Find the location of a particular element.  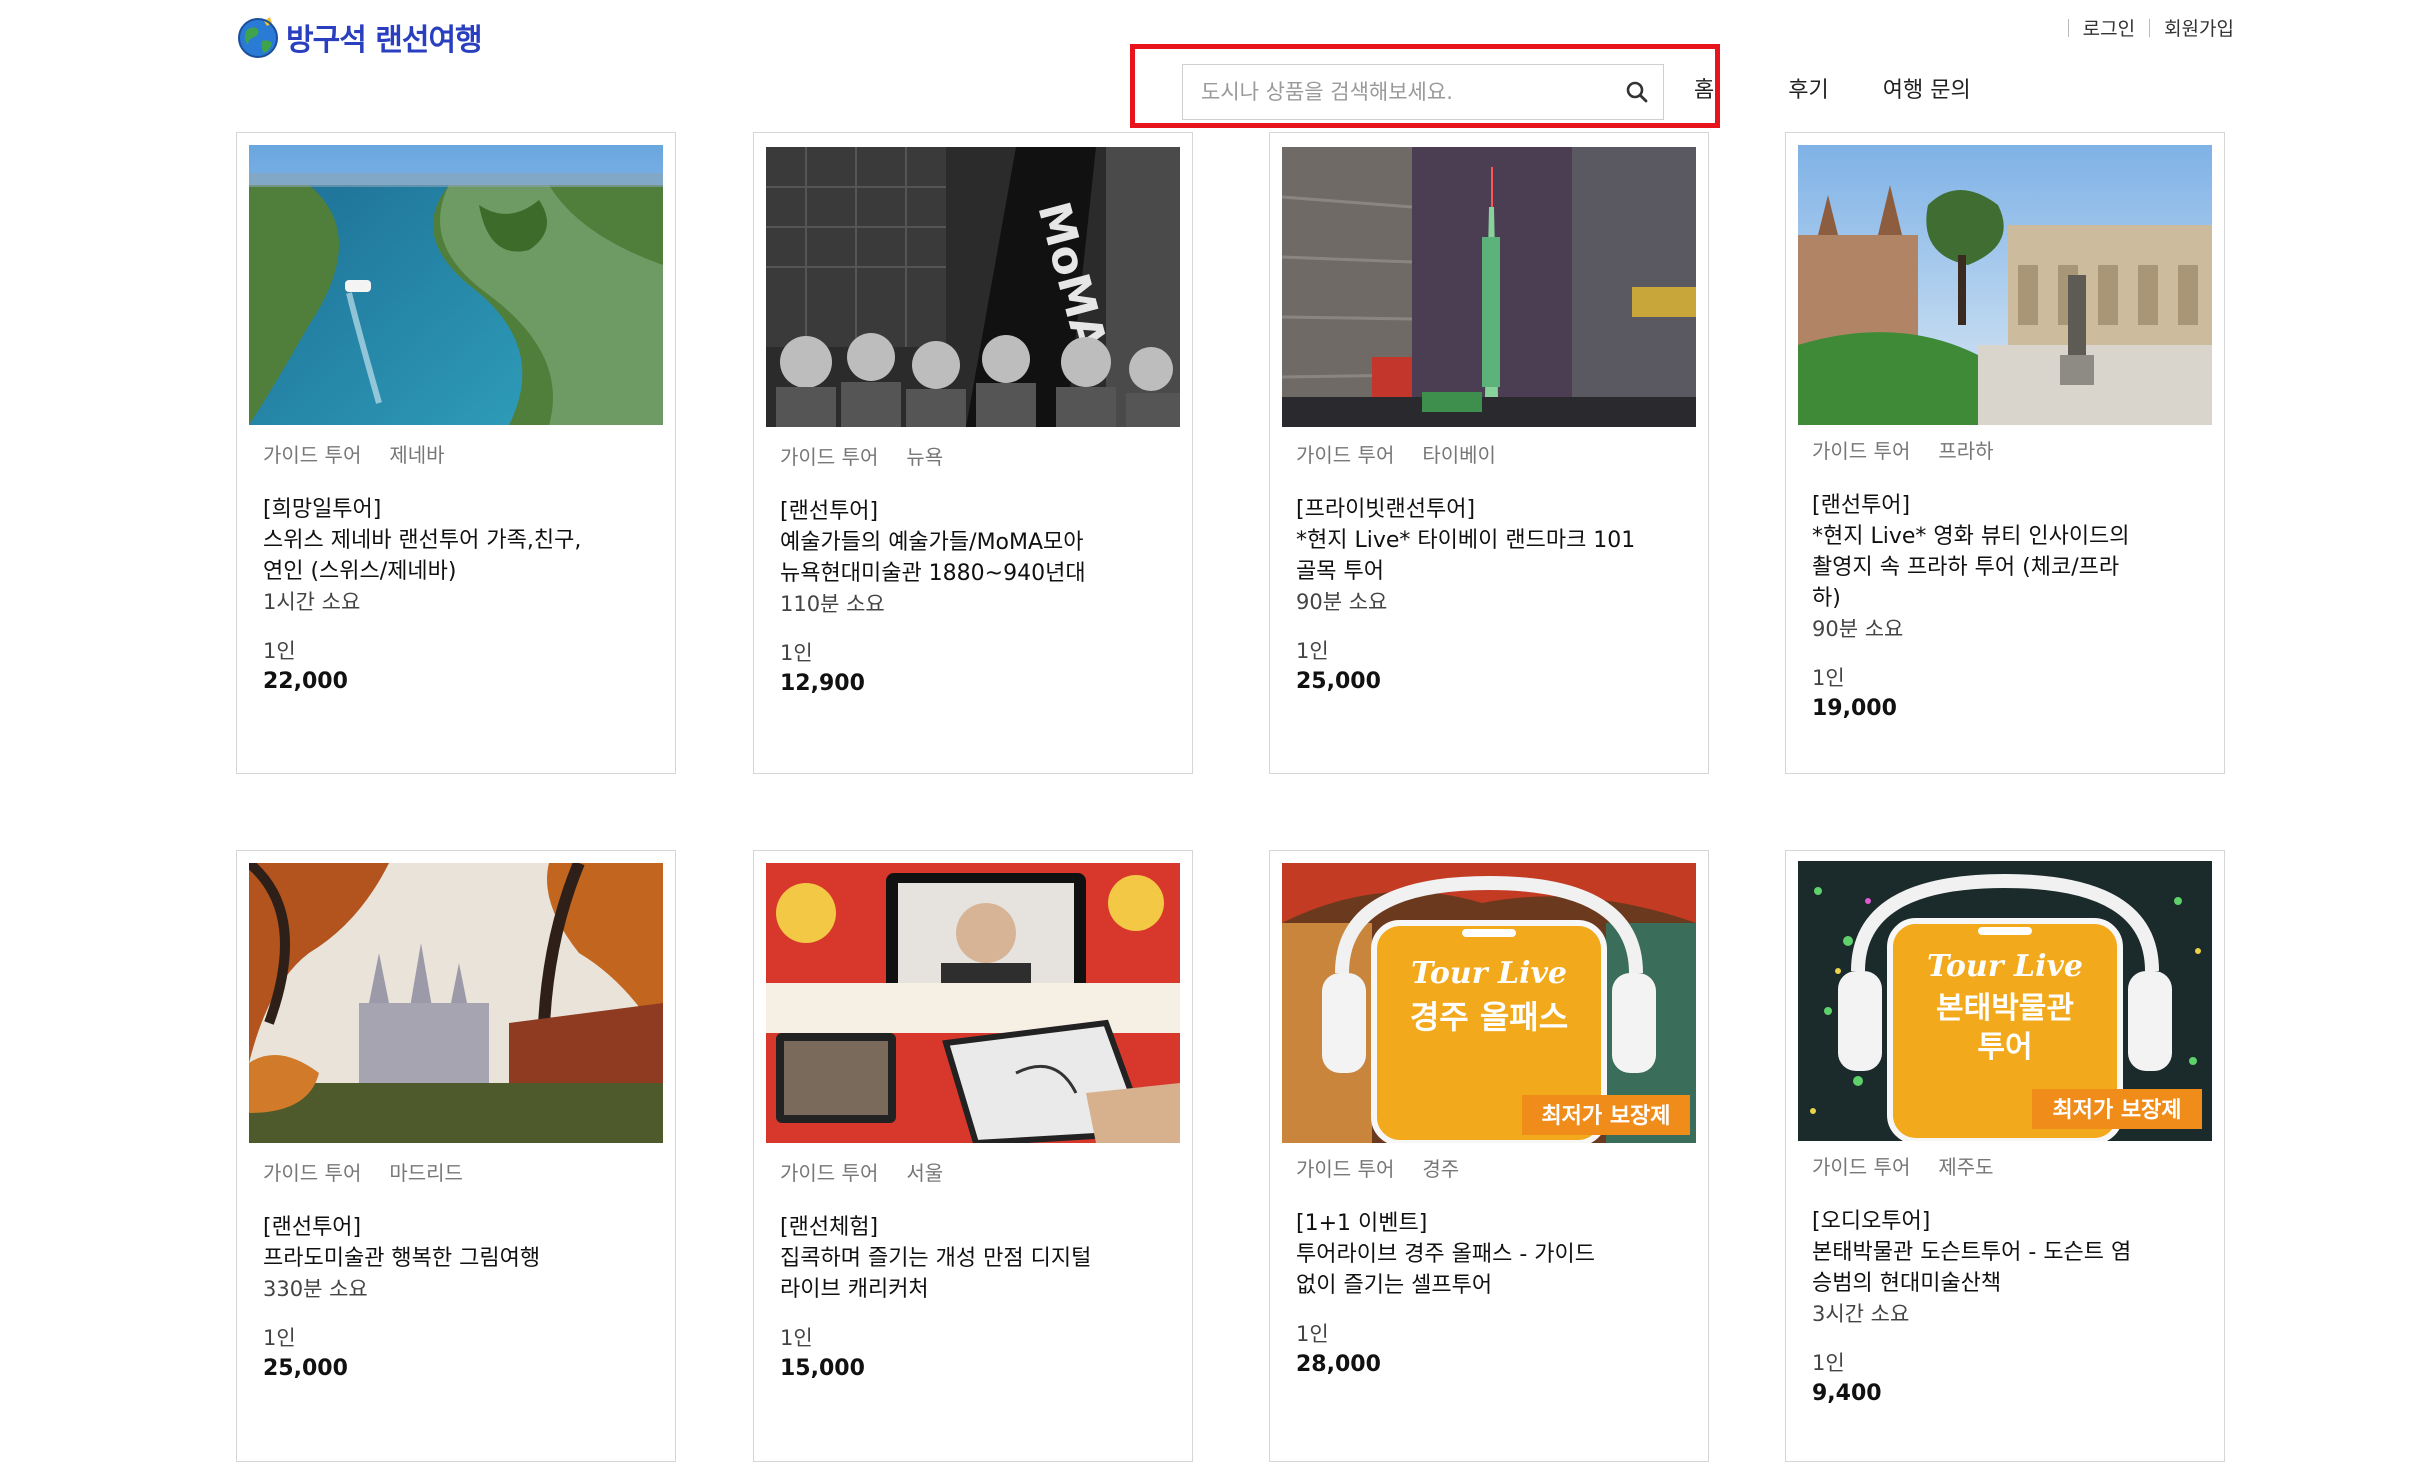

title-line: 연인 (스위스/제네바) is located at coordinates (360, 571).